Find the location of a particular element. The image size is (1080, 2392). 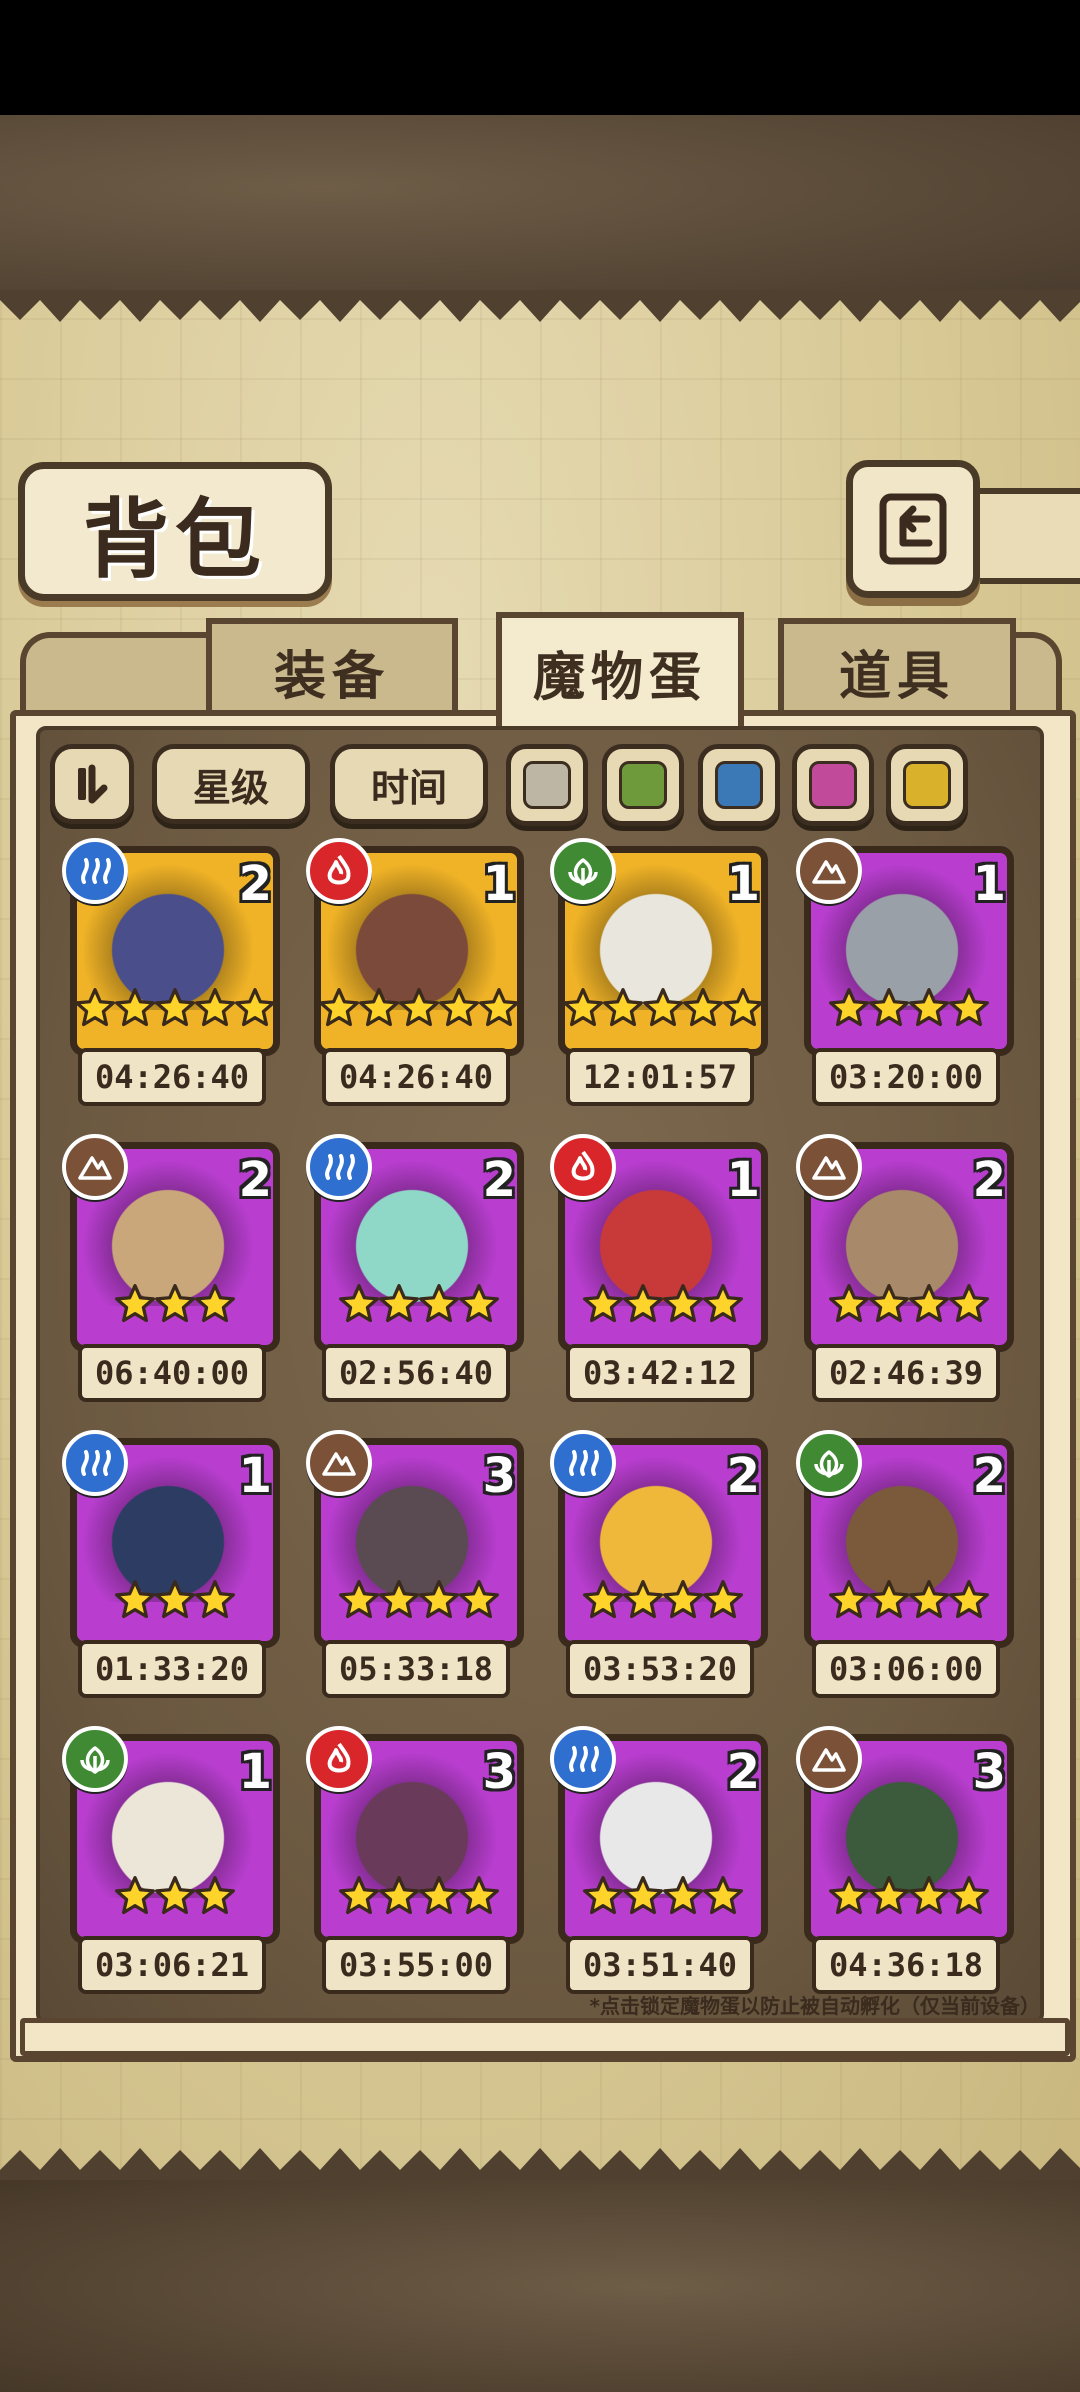

leaf-element-icon is located at coordinates (583, 871).